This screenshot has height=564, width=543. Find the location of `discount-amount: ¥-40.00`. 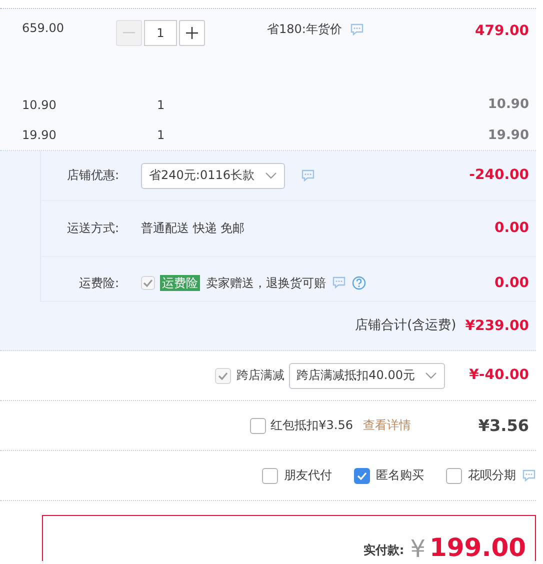

discount-amount: ¥-40.00 is located at coordinates (498, 375).